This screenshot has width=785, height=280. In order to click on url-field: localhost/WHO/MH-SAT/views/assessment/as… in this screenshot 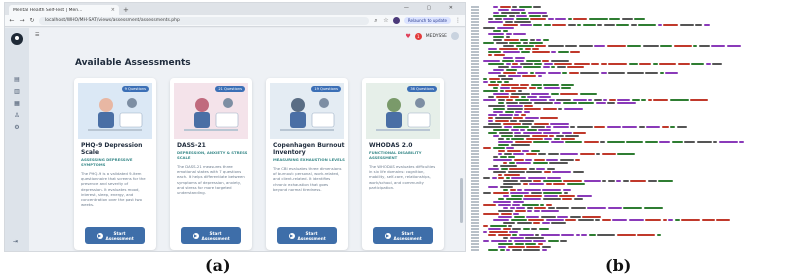, I will do `click(204, 20)`.